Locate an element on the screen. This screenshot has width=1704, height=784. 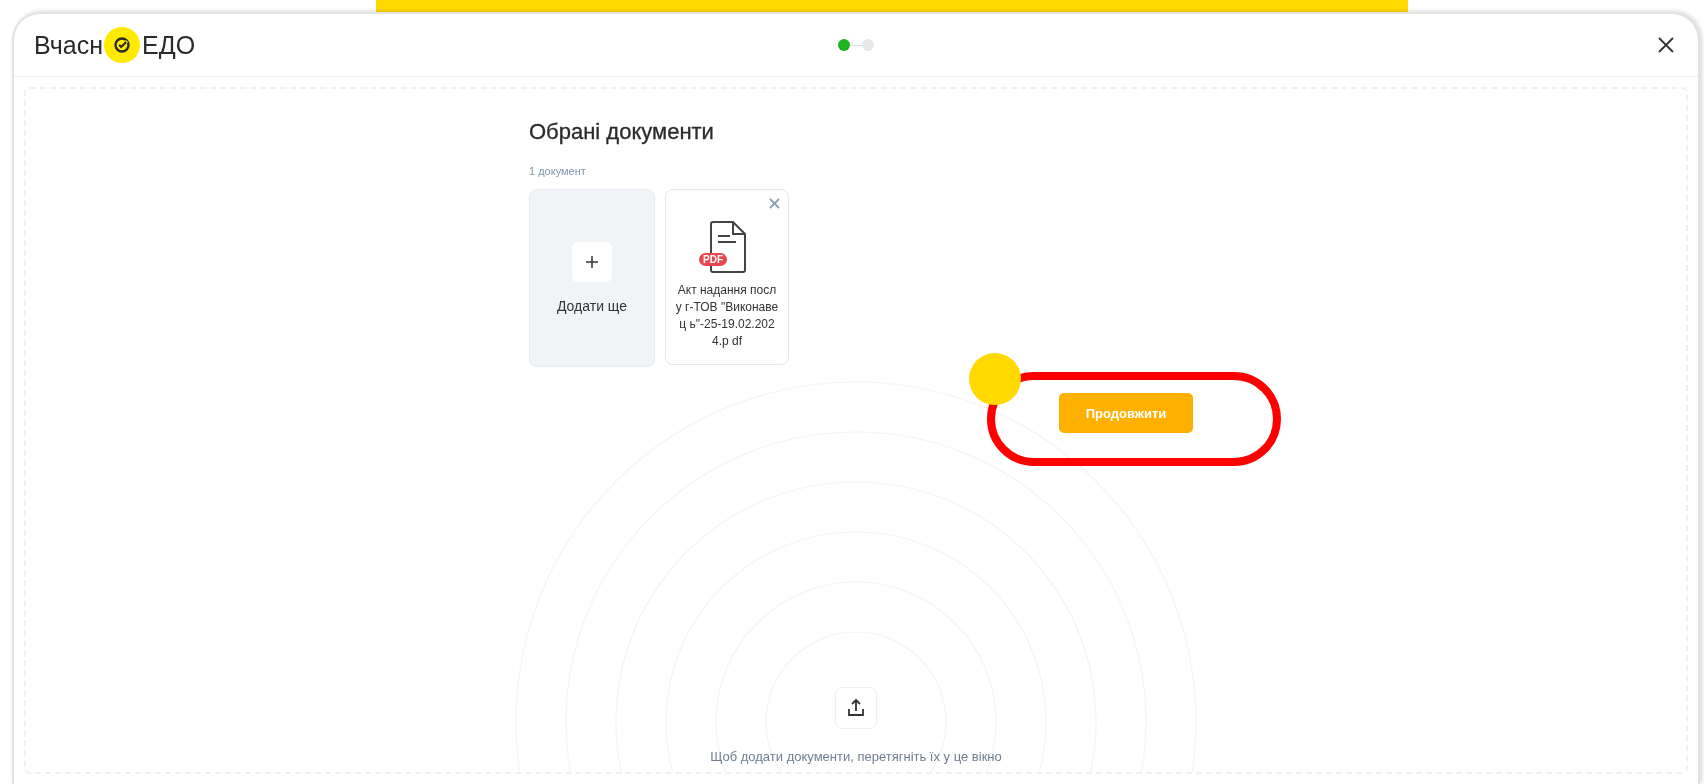
remove-icon is located at coordinates (774, 203).